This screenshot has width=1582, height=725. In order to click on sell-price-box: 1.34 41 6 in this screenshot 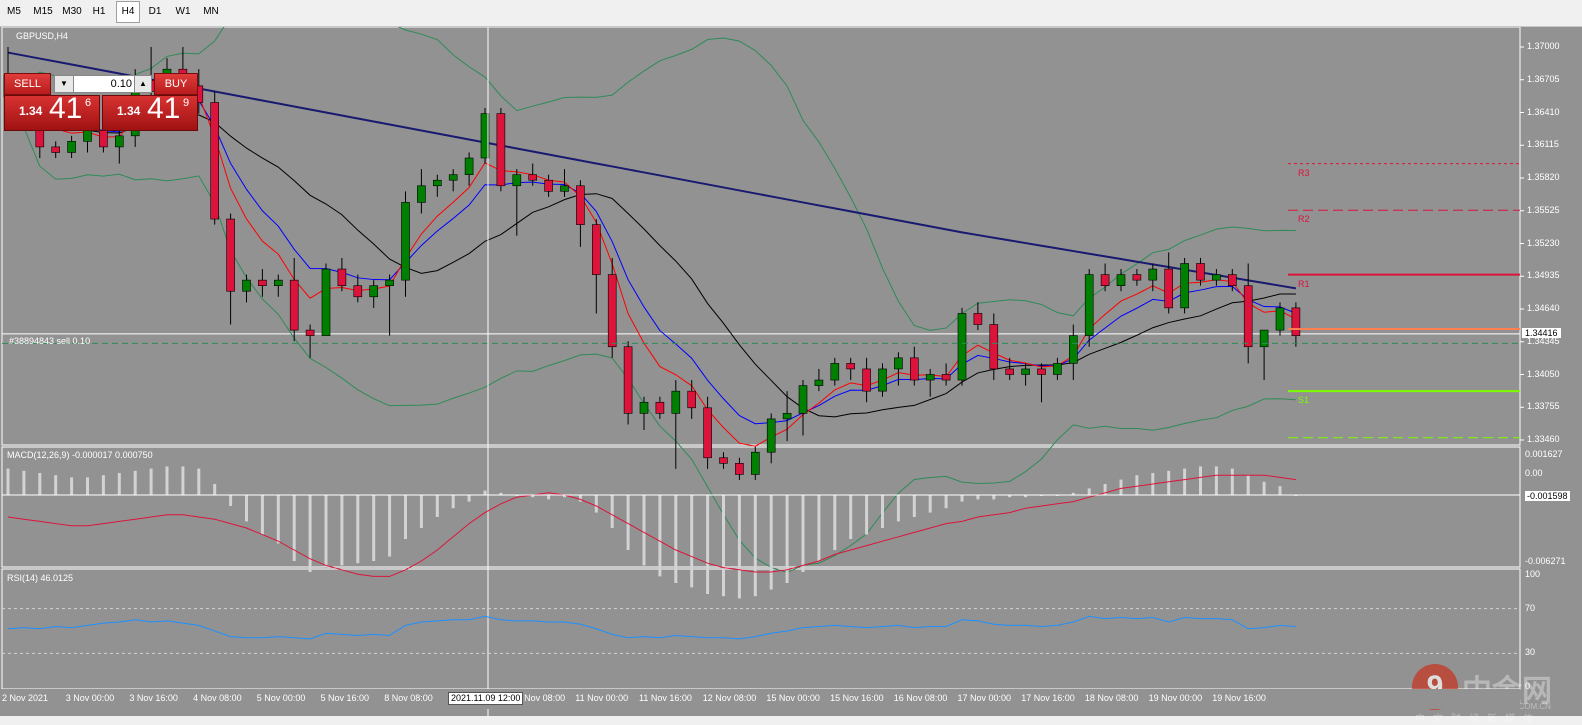, I will do `click(52, 111)`.